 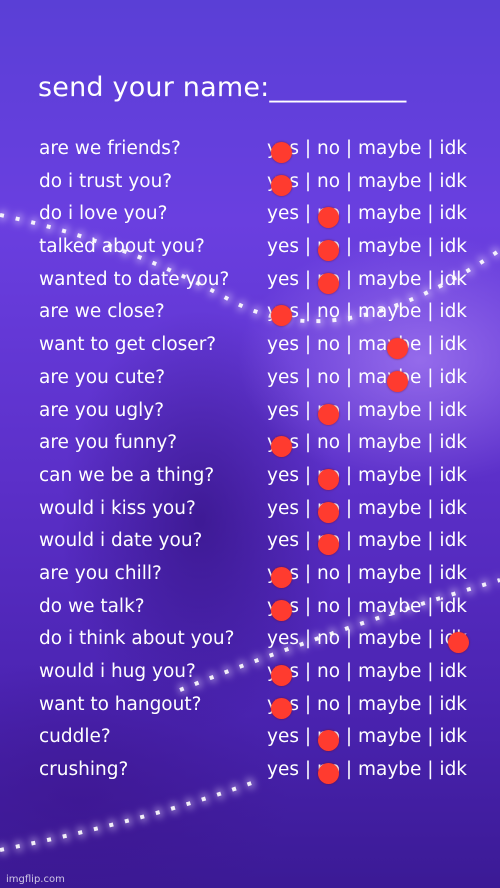 I want to click on question-text: do i trust you?, so click(x=106, y=181).